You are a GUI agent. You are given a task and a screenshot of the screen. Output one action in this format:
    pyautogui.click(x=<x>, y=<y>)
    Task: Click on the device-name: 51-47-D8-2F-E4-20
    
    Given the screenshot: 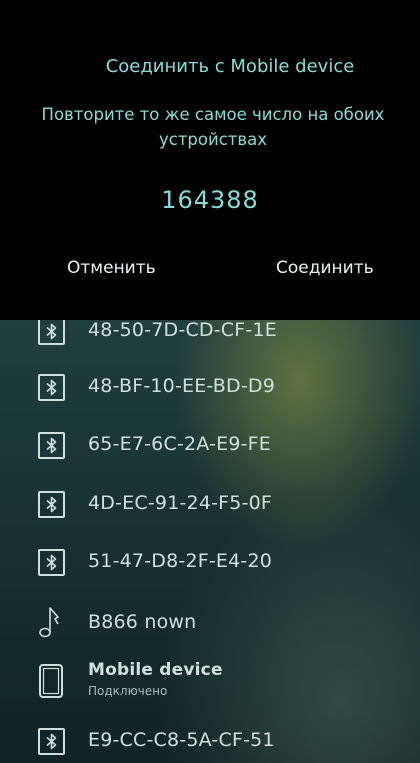 What is the action you would take?
    pyautogui.click(x=180, y=561)
    